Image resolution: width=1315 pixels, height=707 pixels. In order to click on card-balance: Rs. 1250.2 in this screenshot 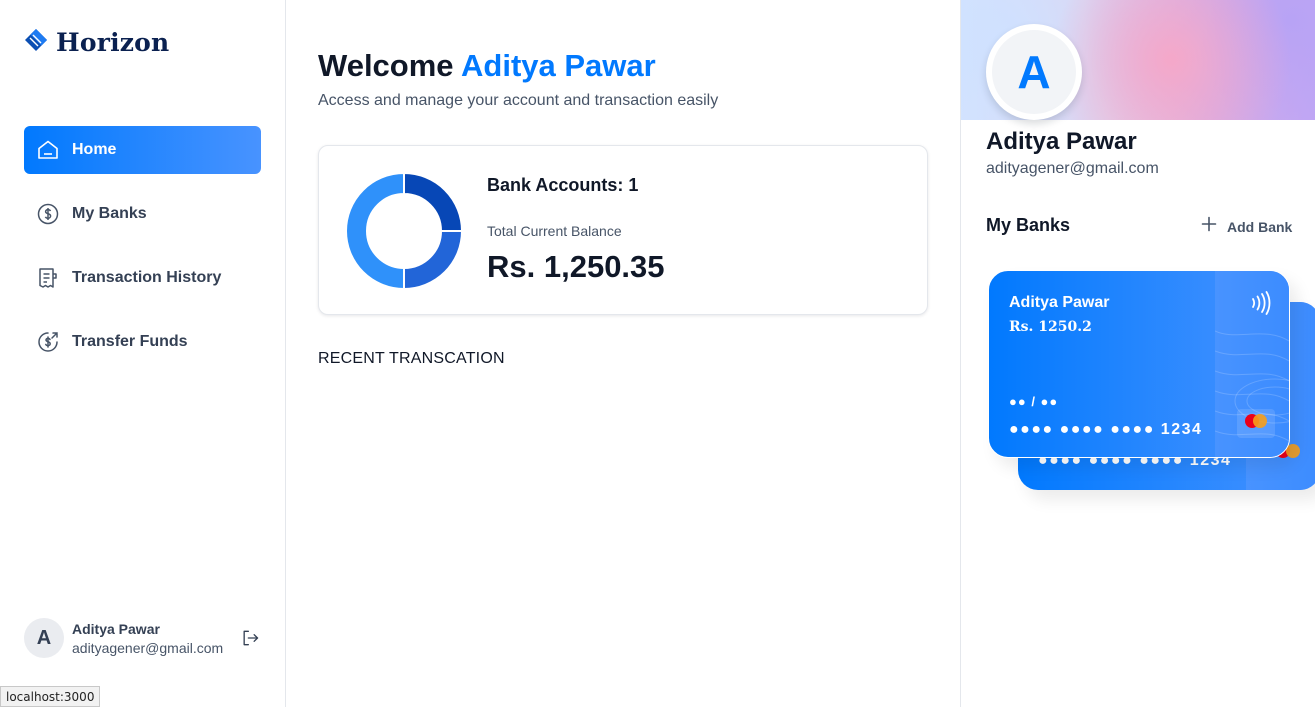, I will do `click(1050, 327)`.